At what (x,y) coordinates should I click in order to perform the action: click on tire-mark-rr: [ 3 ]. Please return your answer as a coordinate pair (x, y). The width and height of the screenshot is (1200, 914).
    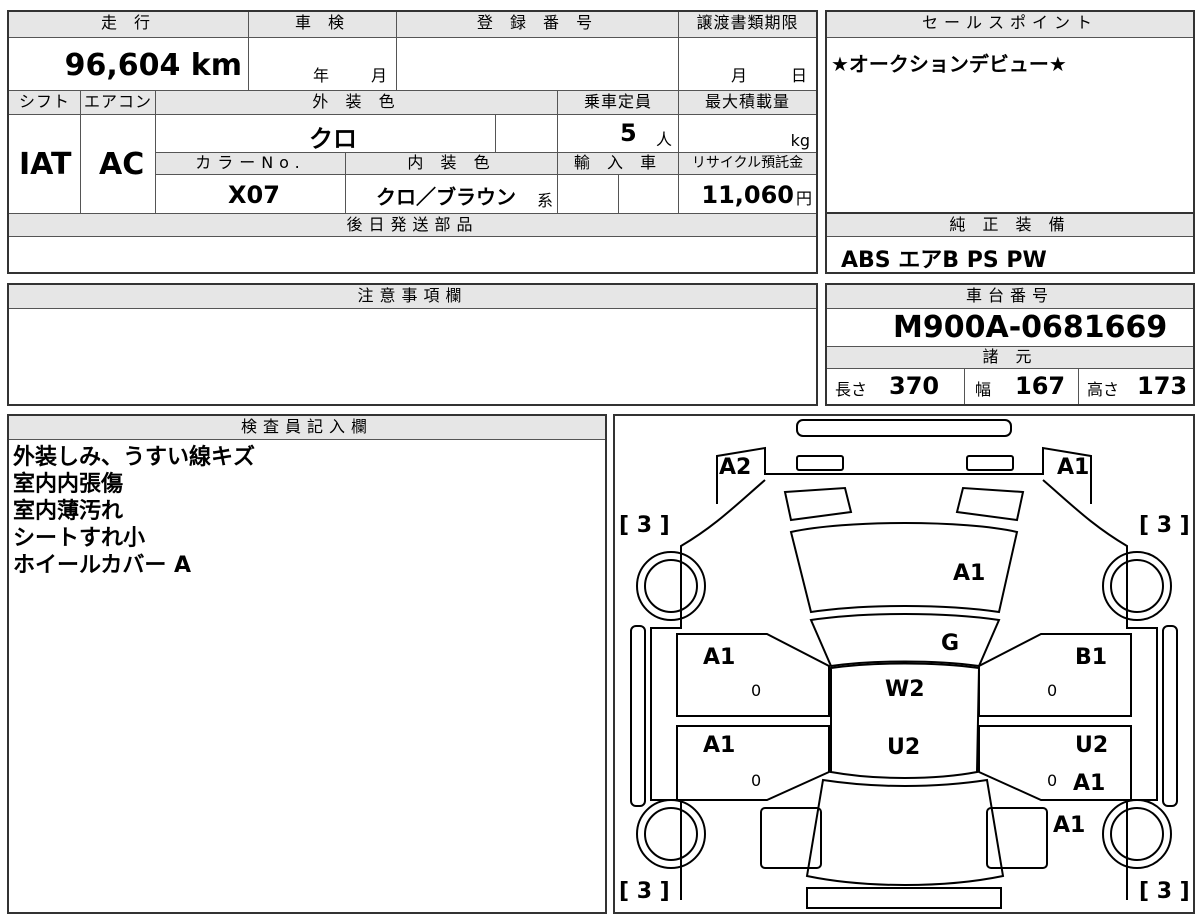
    Looking at the image, I should click on (1164, 891).